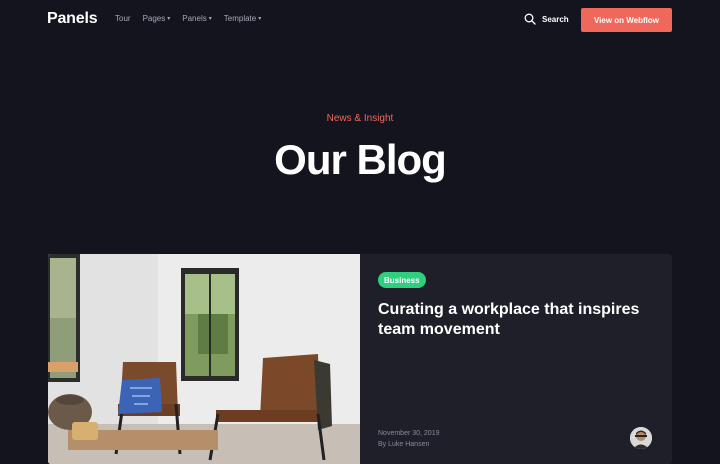 This screenshot has height=464, width=720. I want to click on search-icon, so click(530, 19).